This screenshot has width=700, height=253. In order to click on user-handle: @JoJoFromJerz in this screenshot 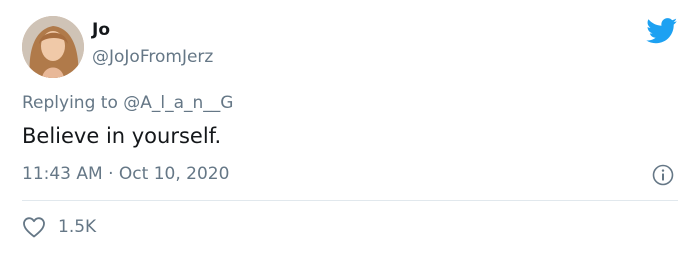, I will do `click(152, 57)`.